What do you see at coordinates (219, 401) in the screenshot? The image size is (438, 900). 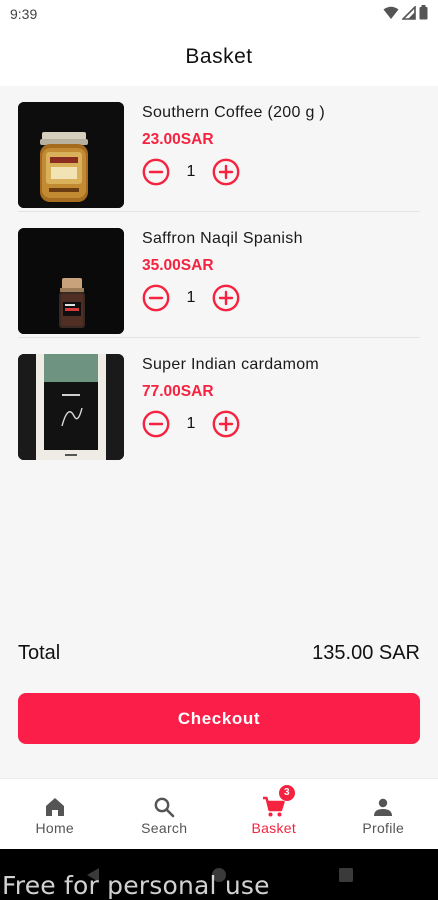 I see `cart-item: Super Indian cardamom 77.00SAR 1` at bounding box center [219, 401].